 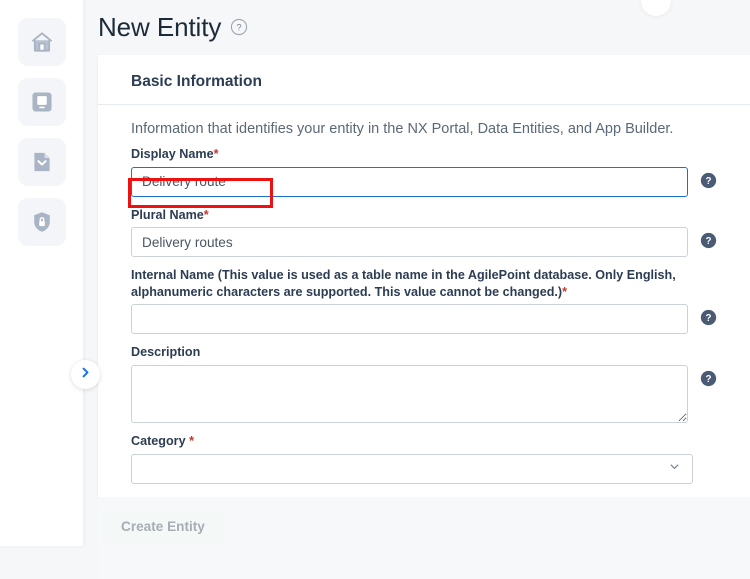 What do you see at coordinates (206, 214) in the screenshot?
I see `plural-name-required-mark: *` at bounding box center [206, 214].